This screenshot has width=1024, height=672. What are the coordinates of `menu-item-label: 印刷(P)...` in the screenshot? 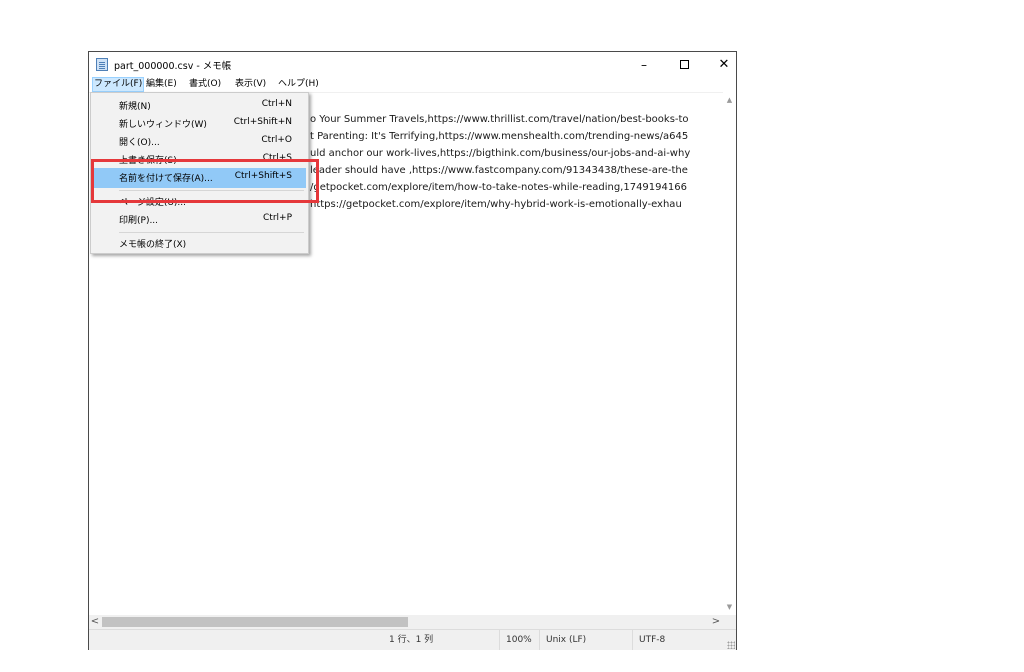 It's located at (139, 221).